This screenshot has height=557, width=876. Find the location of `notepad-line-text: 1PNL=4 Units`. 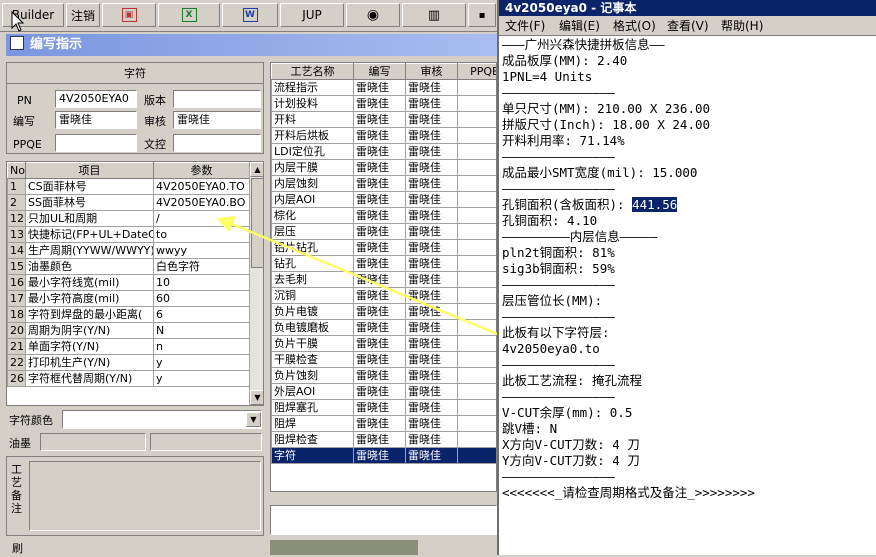

notepad-line-text: 1PNL=4 Units is located at coordinates (547, 76).